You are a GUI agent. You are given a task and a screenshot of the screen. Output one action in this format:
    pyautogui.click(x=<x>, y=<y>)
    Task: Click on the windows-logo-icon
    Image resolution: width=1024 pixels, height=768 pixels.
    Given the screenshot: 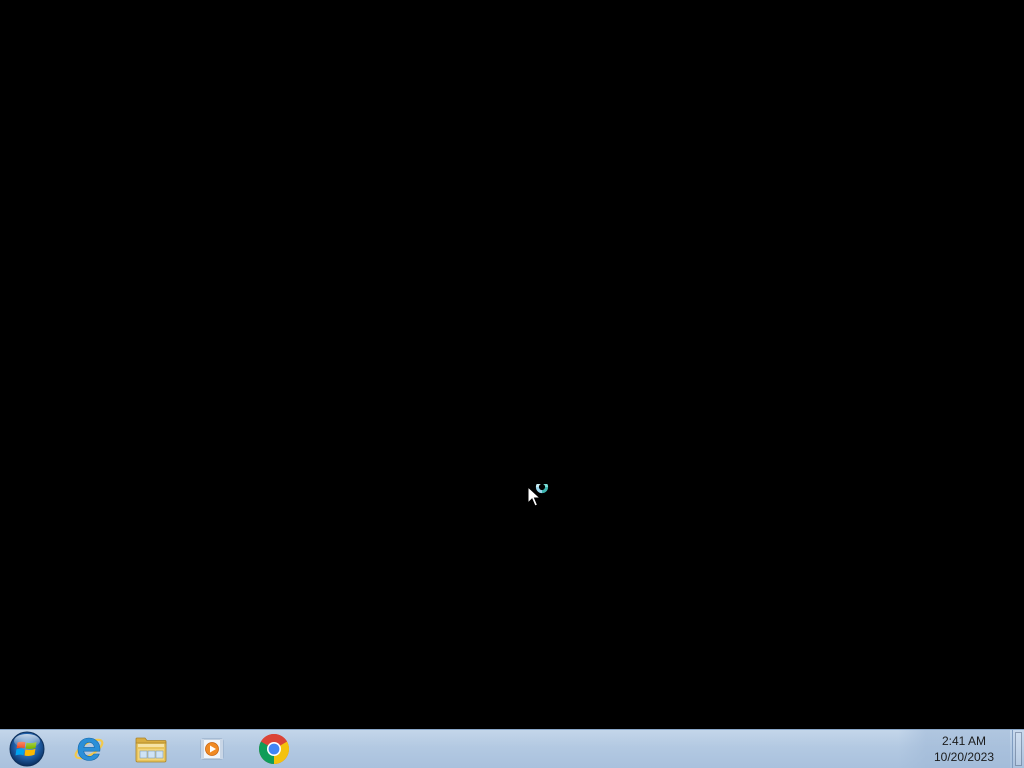 What is the action you would take?
    pyautogui.click(x=27, y=749)
    